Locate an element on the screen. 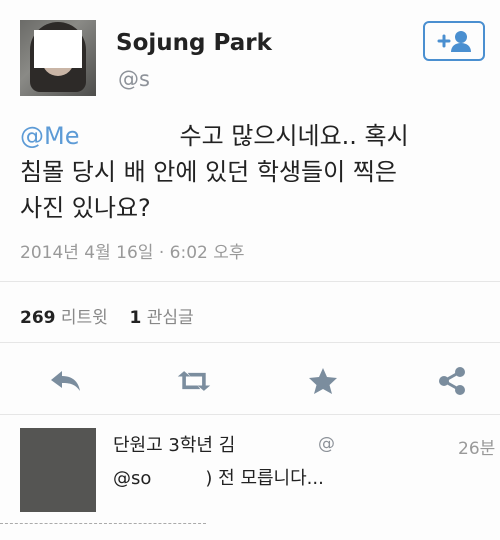  follow-button is located at coordinates (454, 41).